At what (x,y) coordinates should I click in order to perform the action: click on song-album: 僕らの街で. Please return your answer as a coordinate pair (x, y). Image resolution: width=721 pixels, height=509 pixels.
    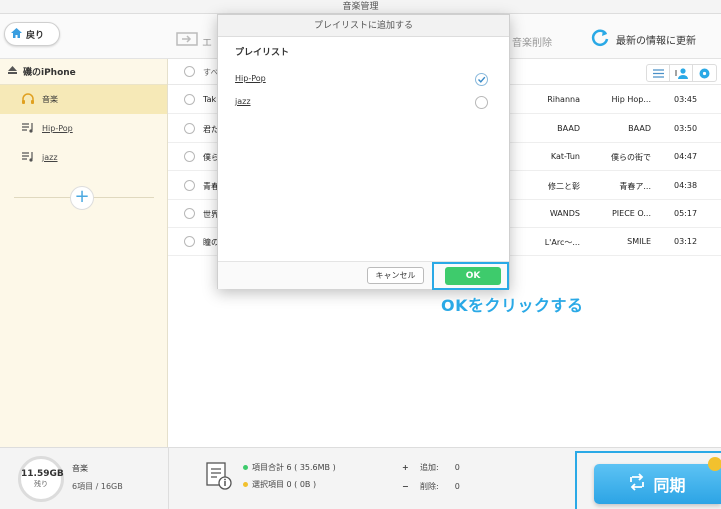
    Looking at the image, I should click on (631, 157).